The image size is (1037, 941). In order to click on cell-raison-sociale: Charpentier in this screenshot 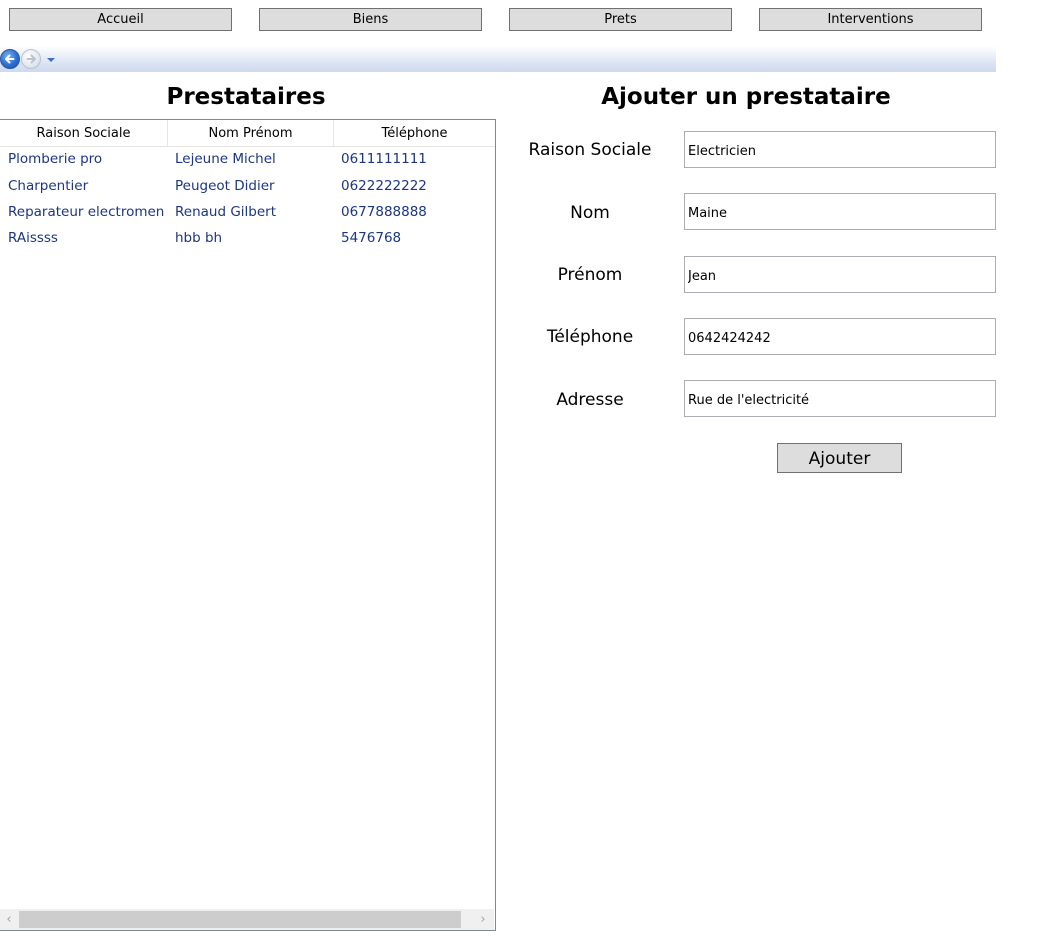, I will do `click(48, 186)`.